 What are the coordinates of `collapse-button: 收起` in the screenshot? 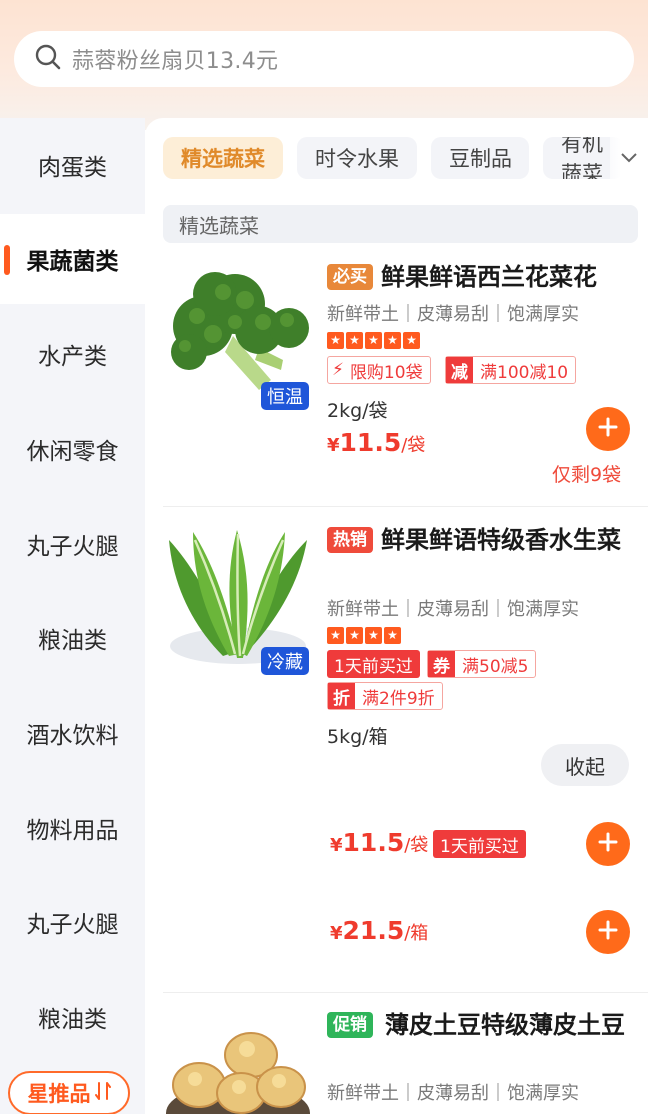 It's located at (585, 765).